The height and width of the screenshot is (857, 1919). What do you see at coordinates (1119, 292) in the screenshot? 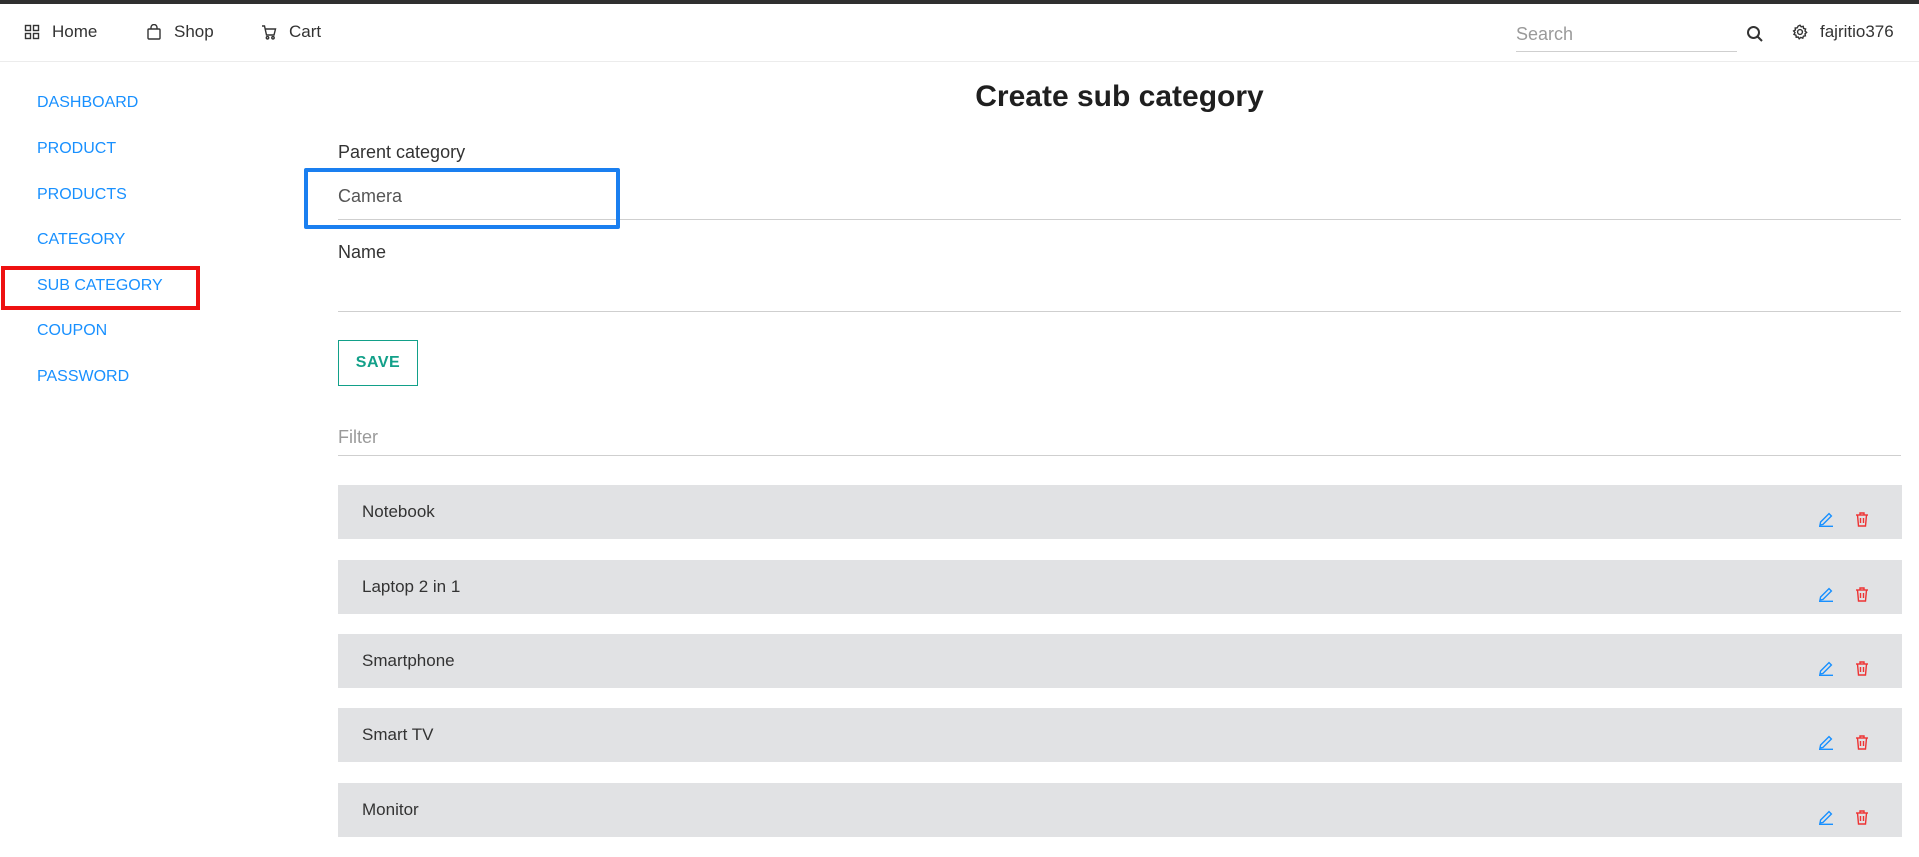
I see `name-input` at bounding box center [1119, 292].